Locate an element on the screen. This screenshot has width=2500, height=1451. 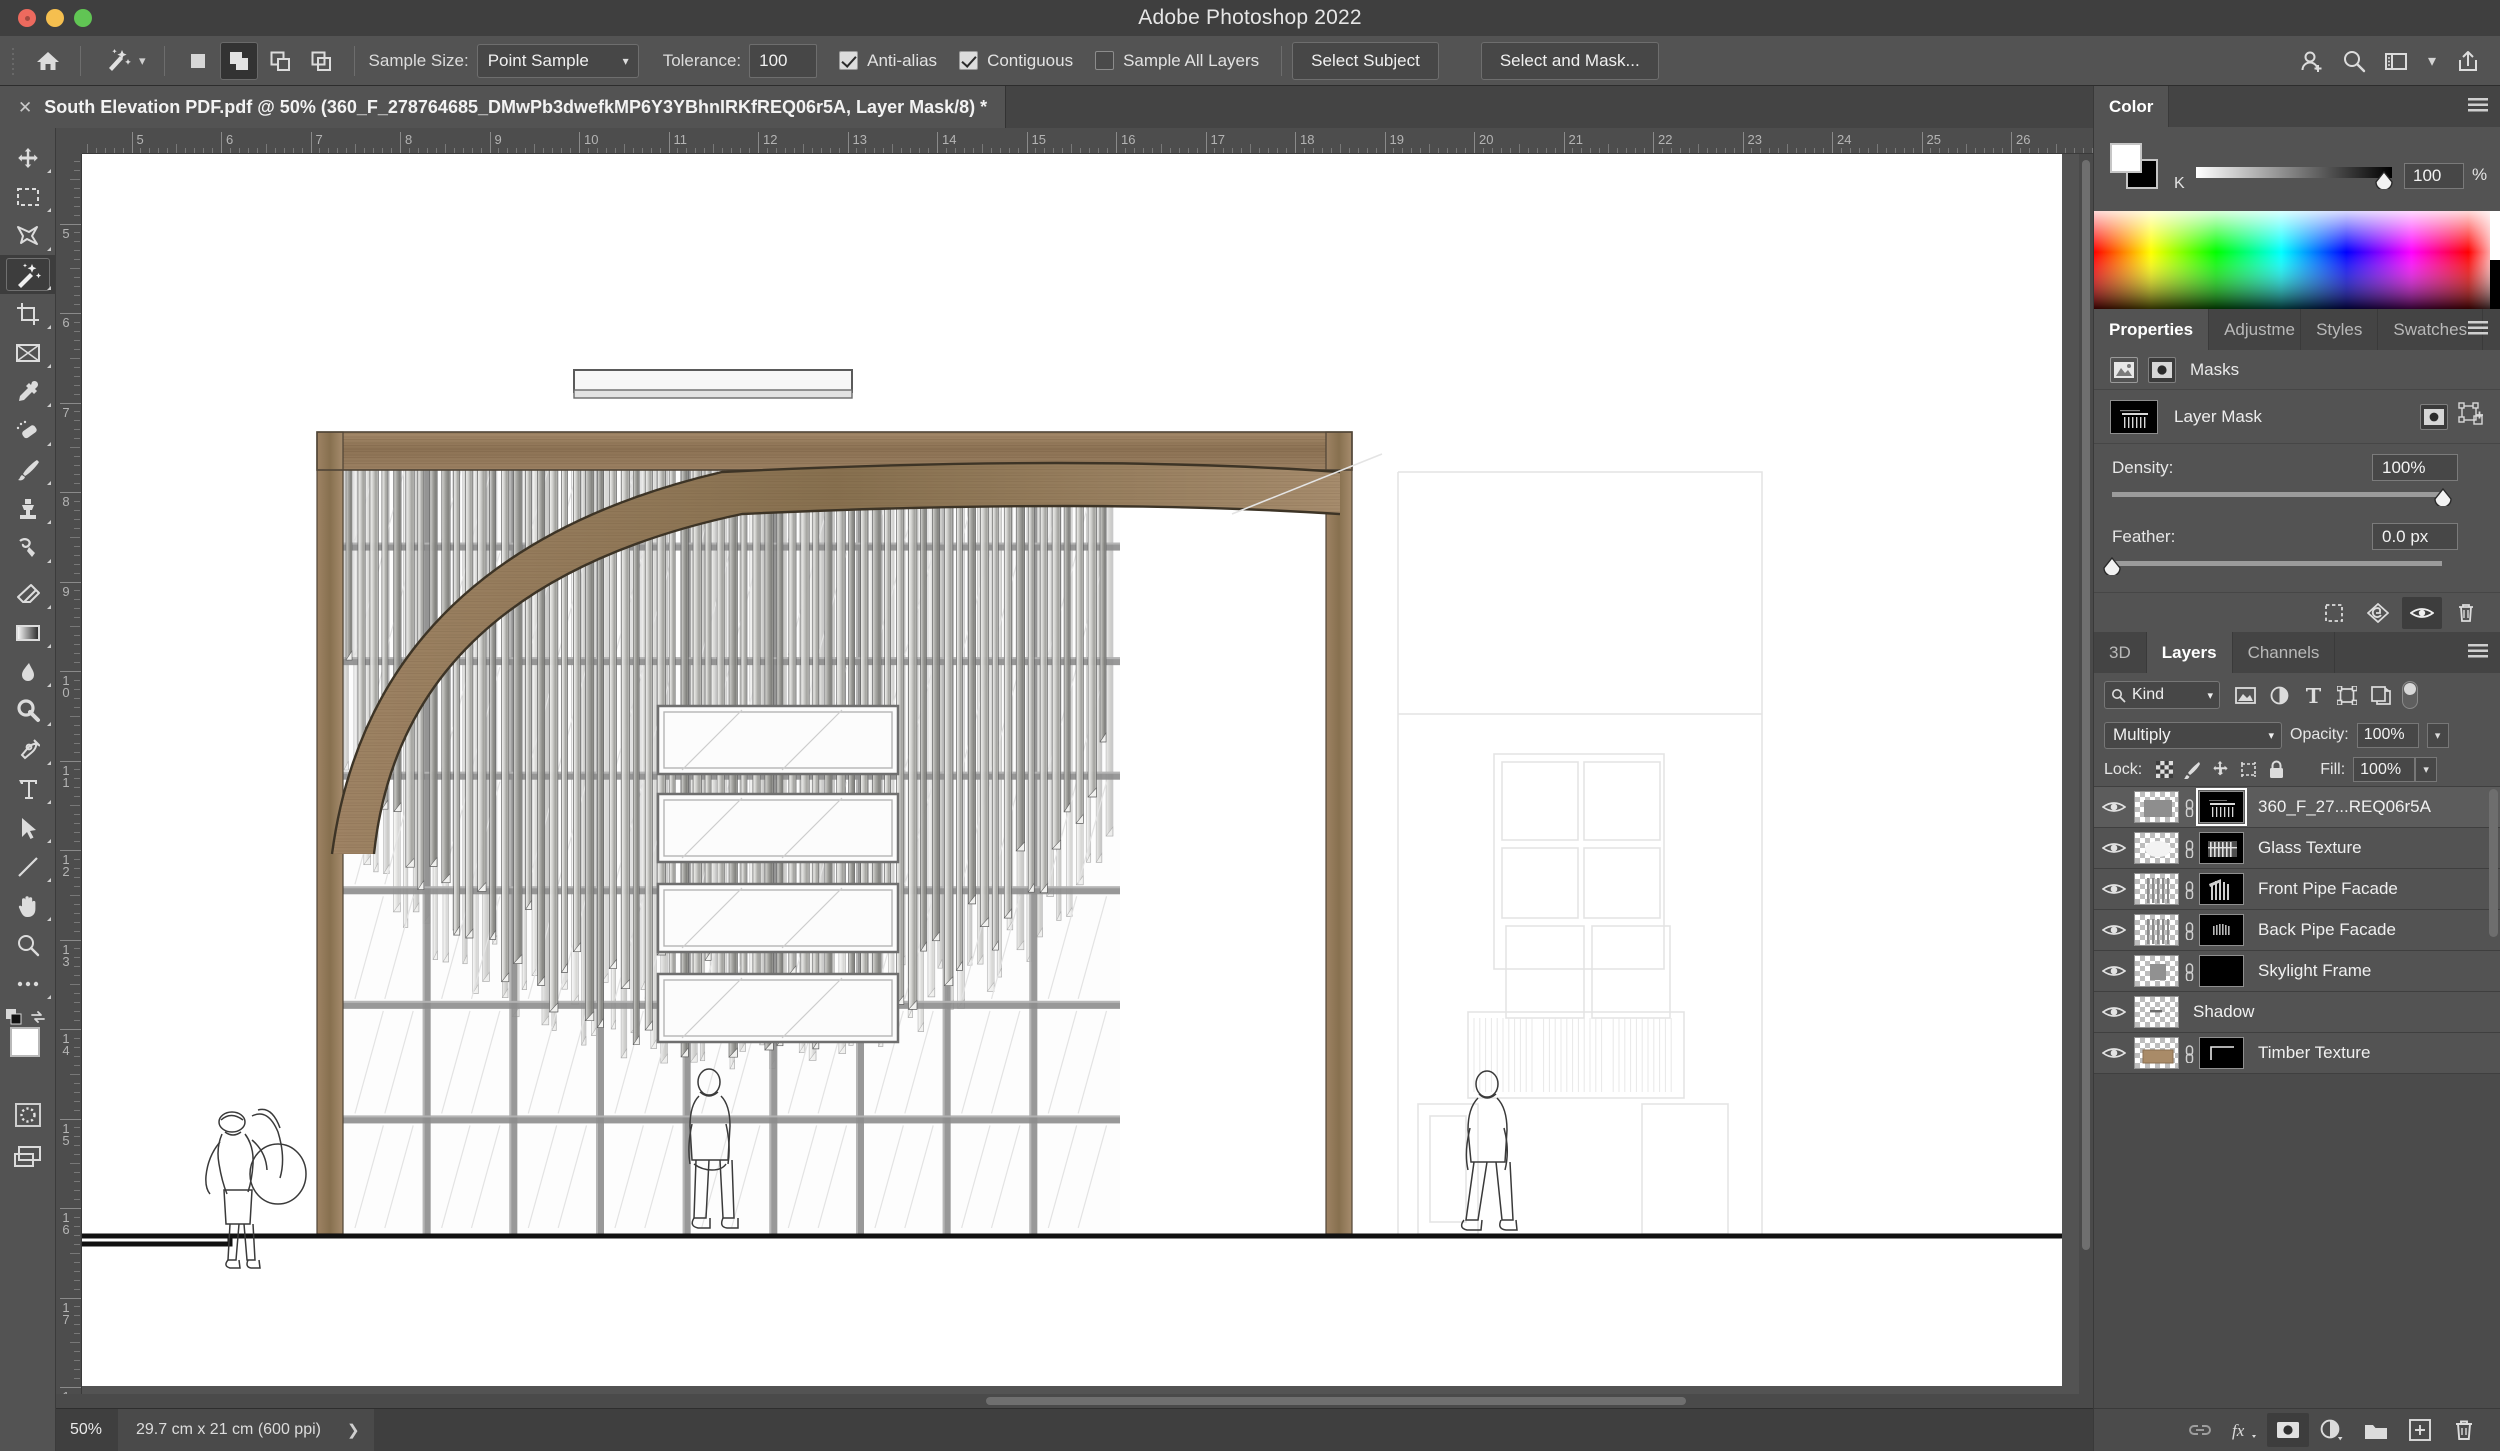
layer-row: Timber Texture is located at coordinates (2297, 1053).